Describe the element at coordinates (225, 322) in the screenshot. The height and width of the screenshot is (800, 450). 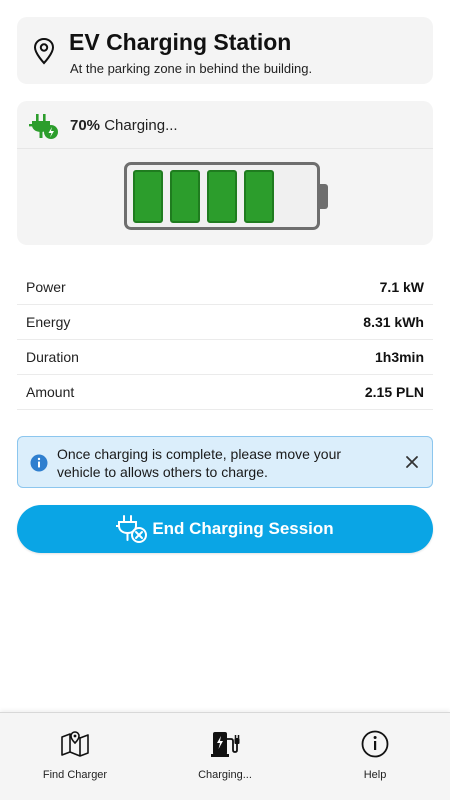
I see `detail-row: Energy 8.31 kWh` at that location.